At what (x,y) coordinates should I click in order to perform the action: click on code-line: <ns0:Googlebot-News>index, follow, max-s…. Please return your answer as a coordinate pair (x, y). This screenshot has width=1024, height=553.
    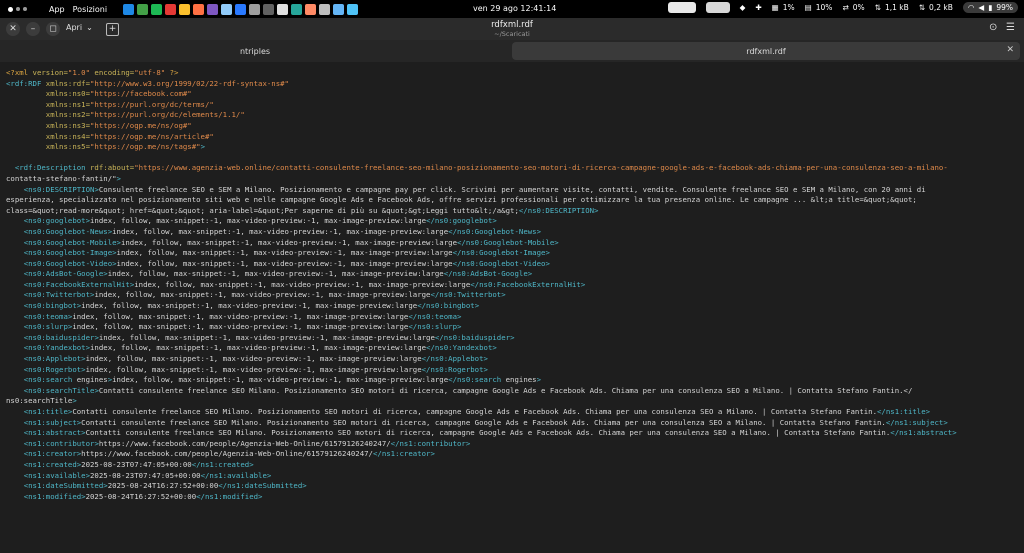
    Looking at the image, I should click on (512, 232).